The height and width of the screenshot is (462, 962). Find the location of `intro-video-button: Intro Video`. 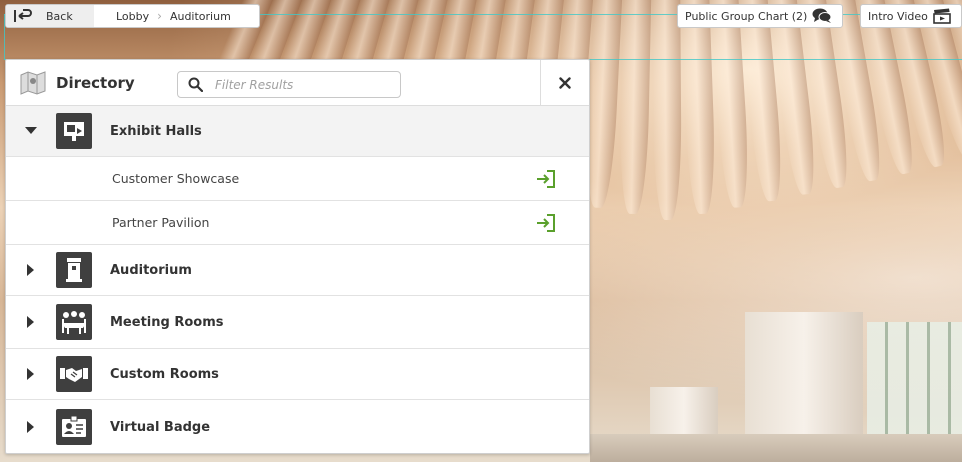

intro-video-button: Intro Video is located at coordinates (911, 16).